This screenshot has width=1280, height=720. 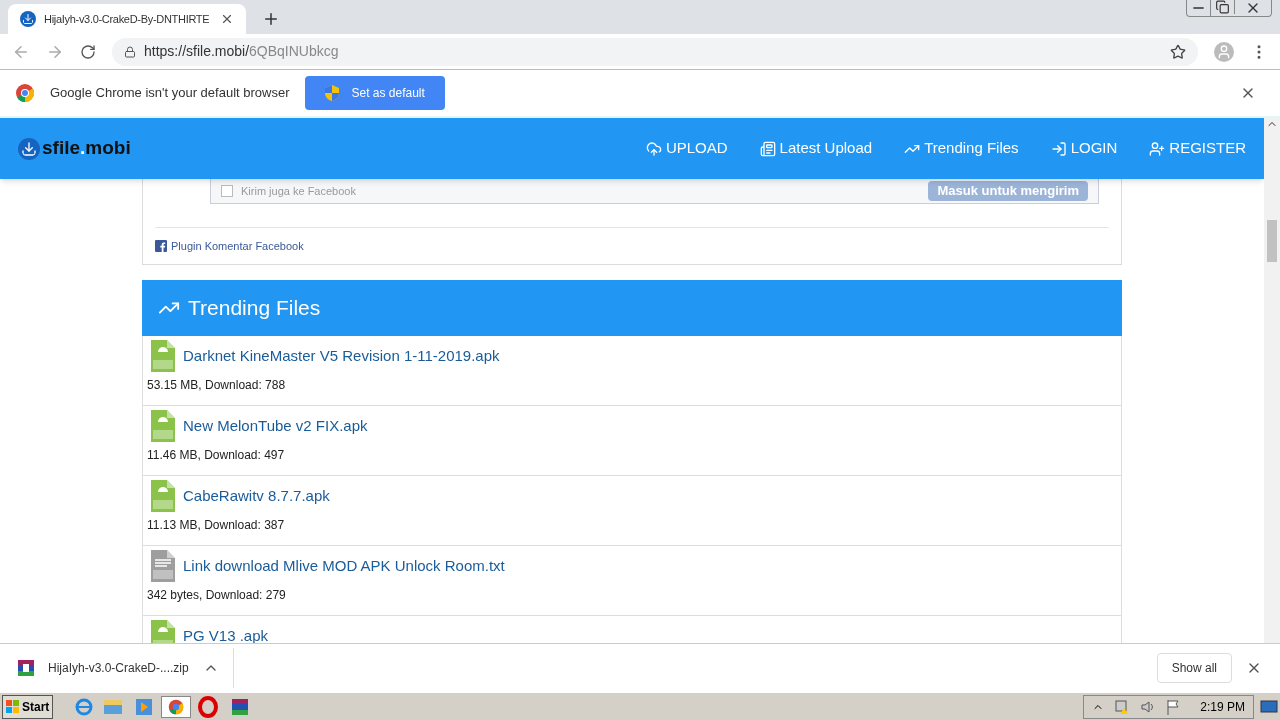 I want to click on scrollbar-thumb, so click(x=1272, y=241).